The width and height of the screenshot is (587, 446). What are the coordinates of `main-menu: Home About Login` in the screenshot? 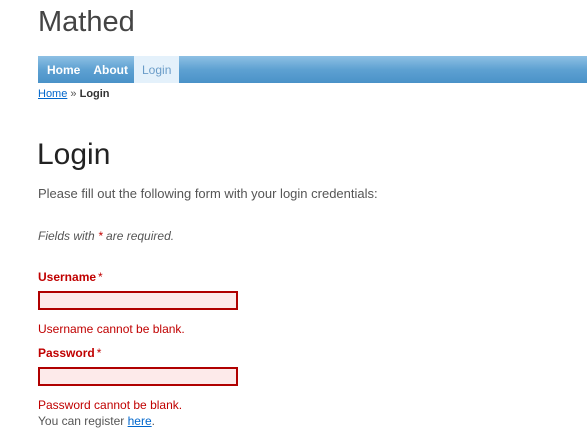 It's located at (312, 69).